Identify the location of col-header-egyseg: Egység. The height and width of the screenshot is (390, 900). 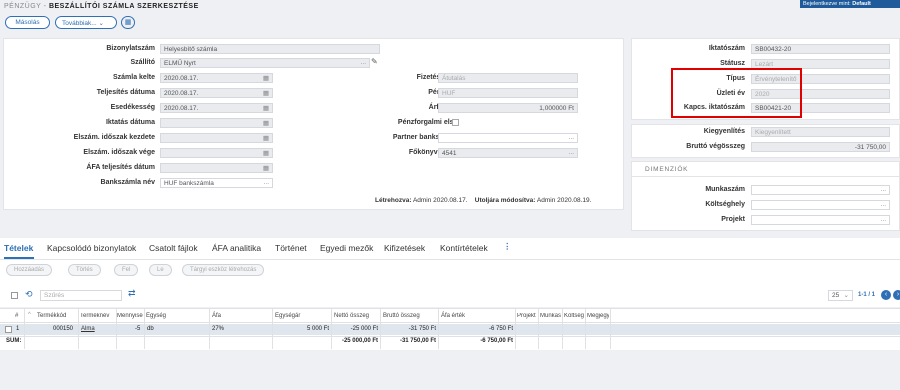
(156, 316).